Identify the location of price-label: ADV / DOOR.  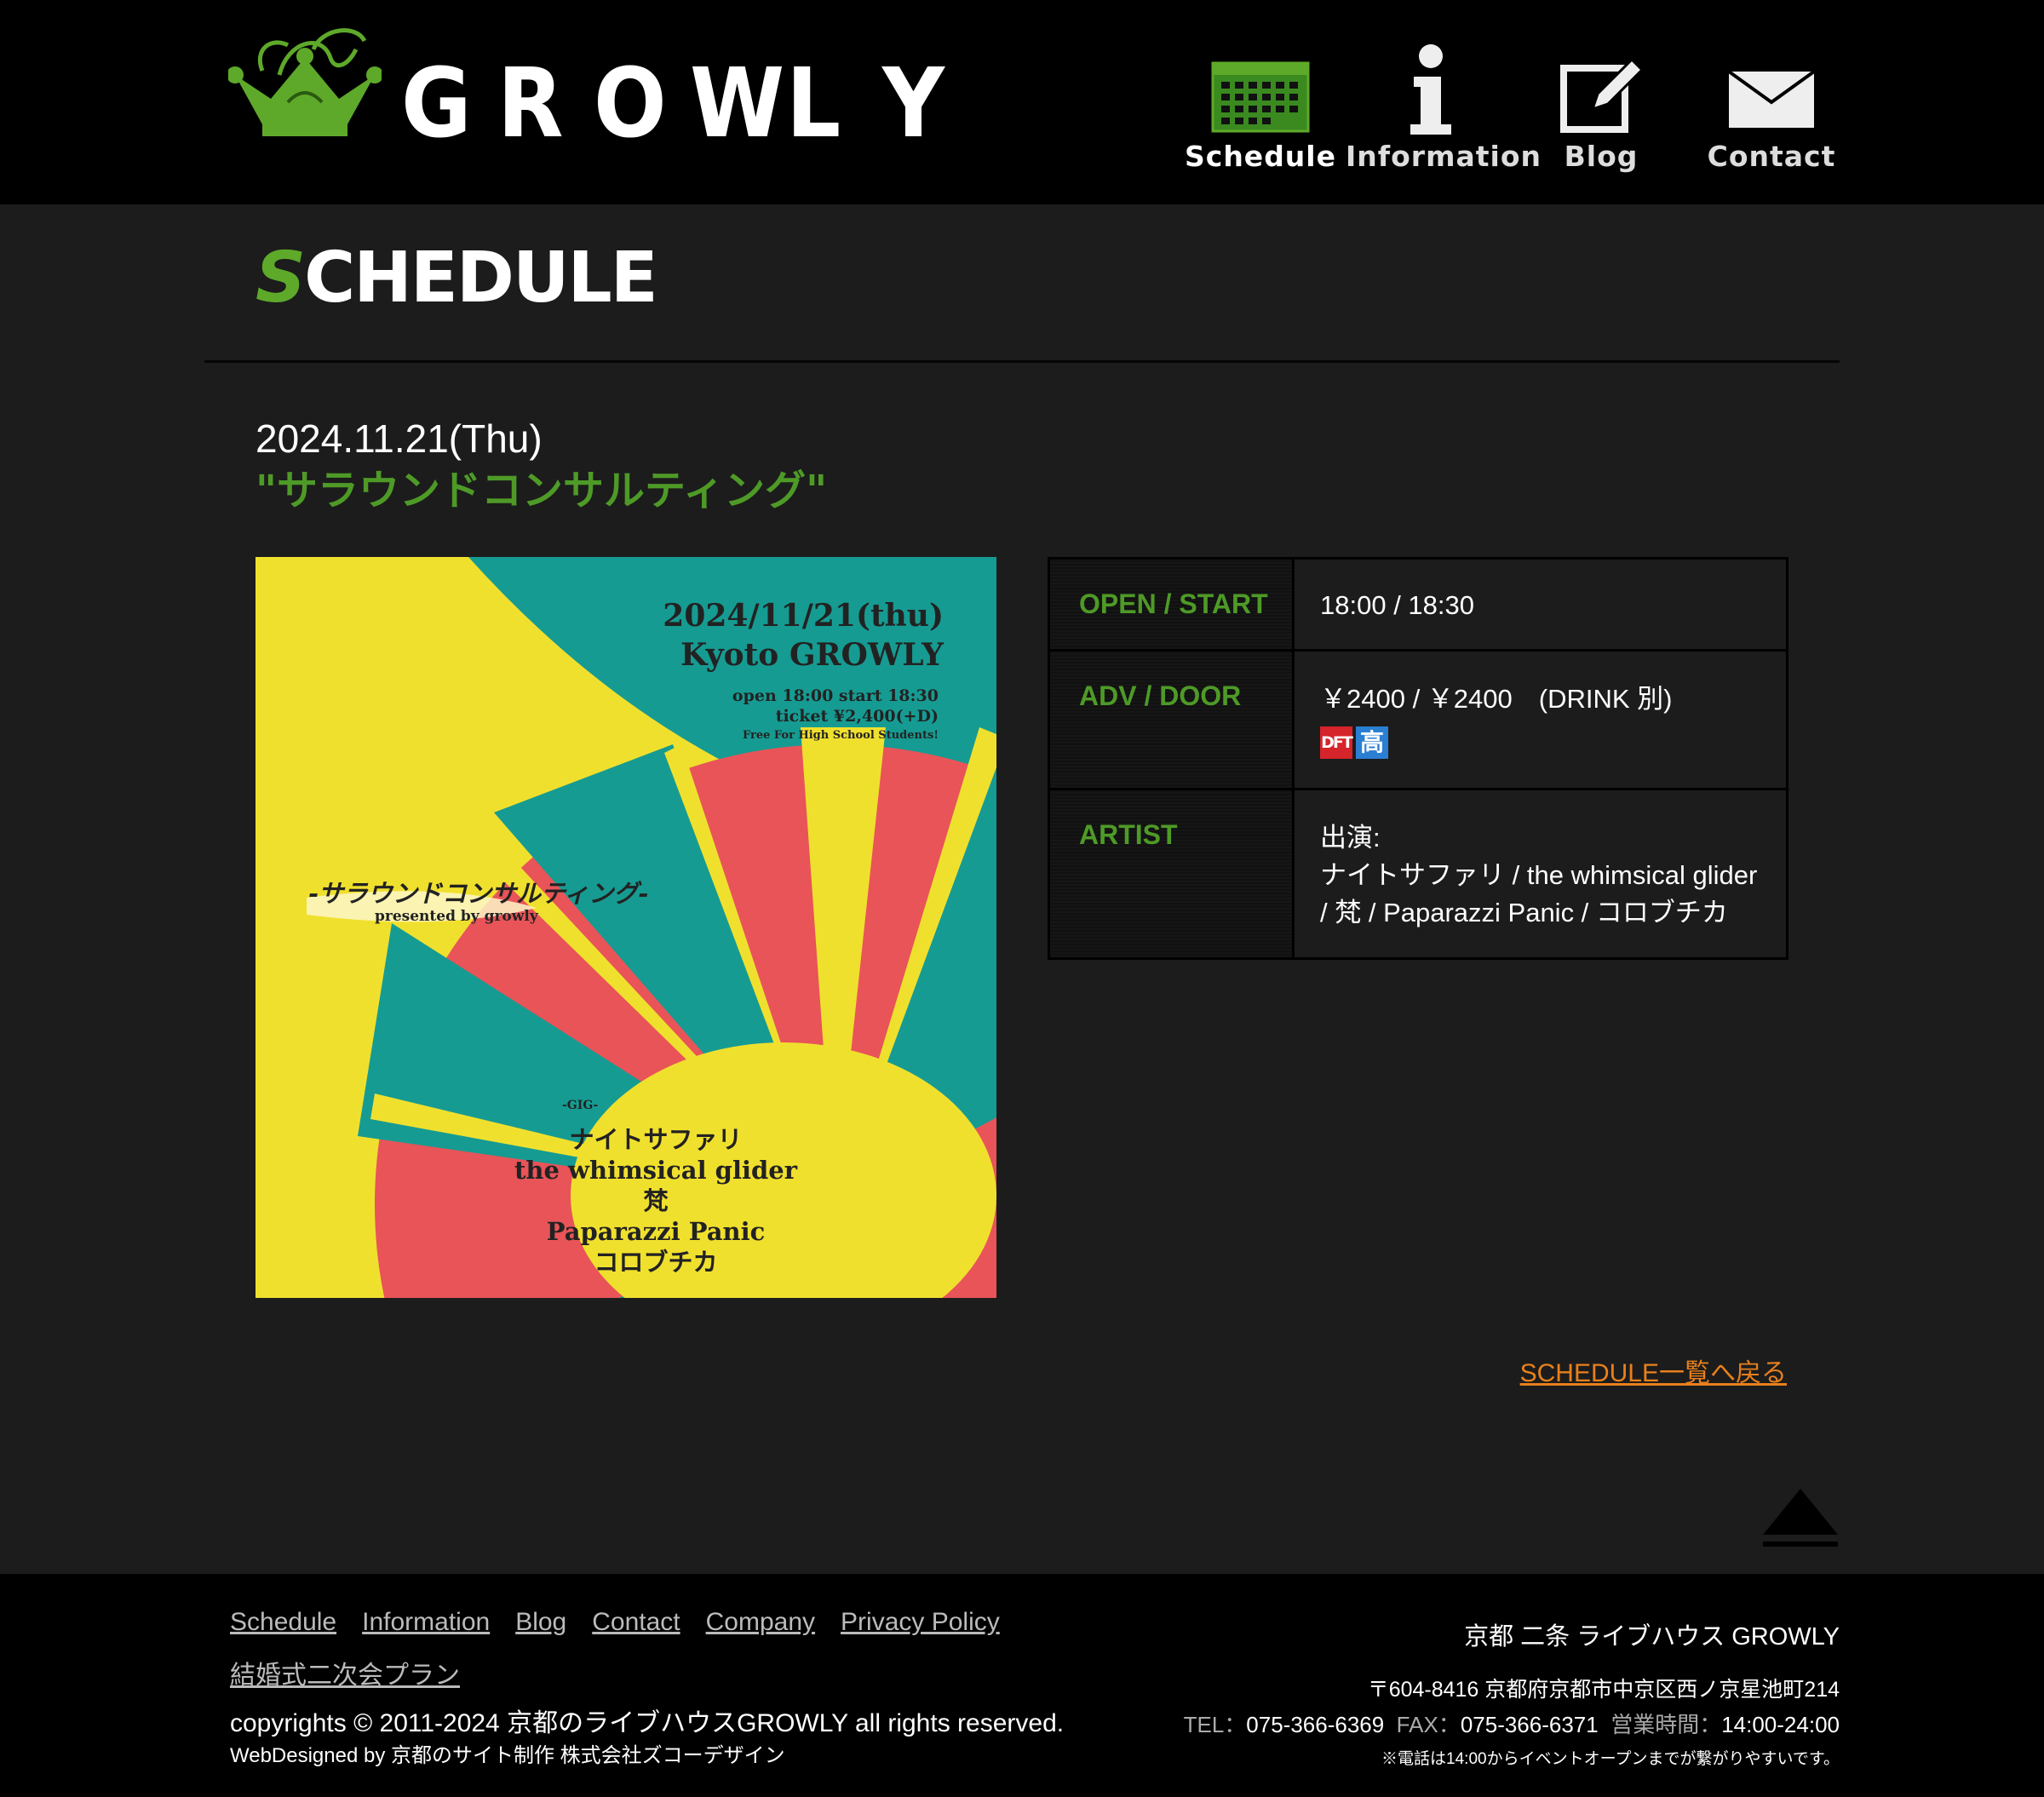
(1171, 720).